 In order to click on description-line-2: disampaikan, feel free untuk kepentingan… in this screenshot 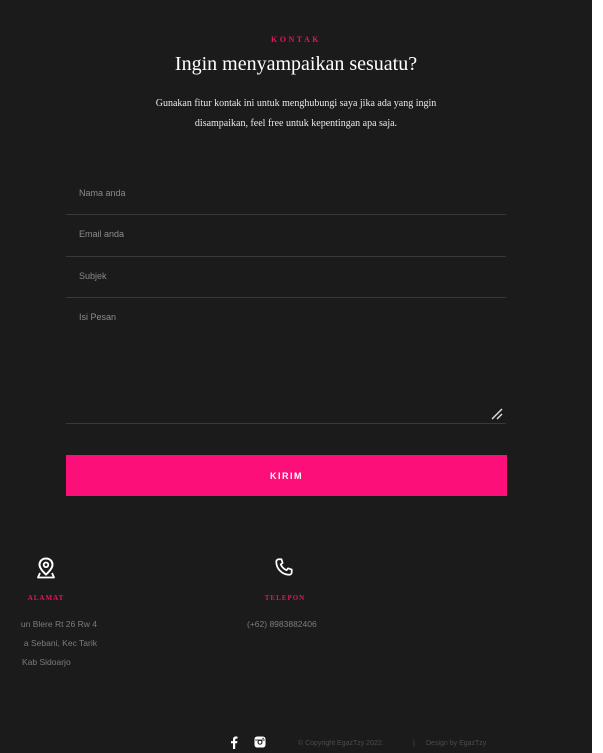, I will do `click(296, 123)`.